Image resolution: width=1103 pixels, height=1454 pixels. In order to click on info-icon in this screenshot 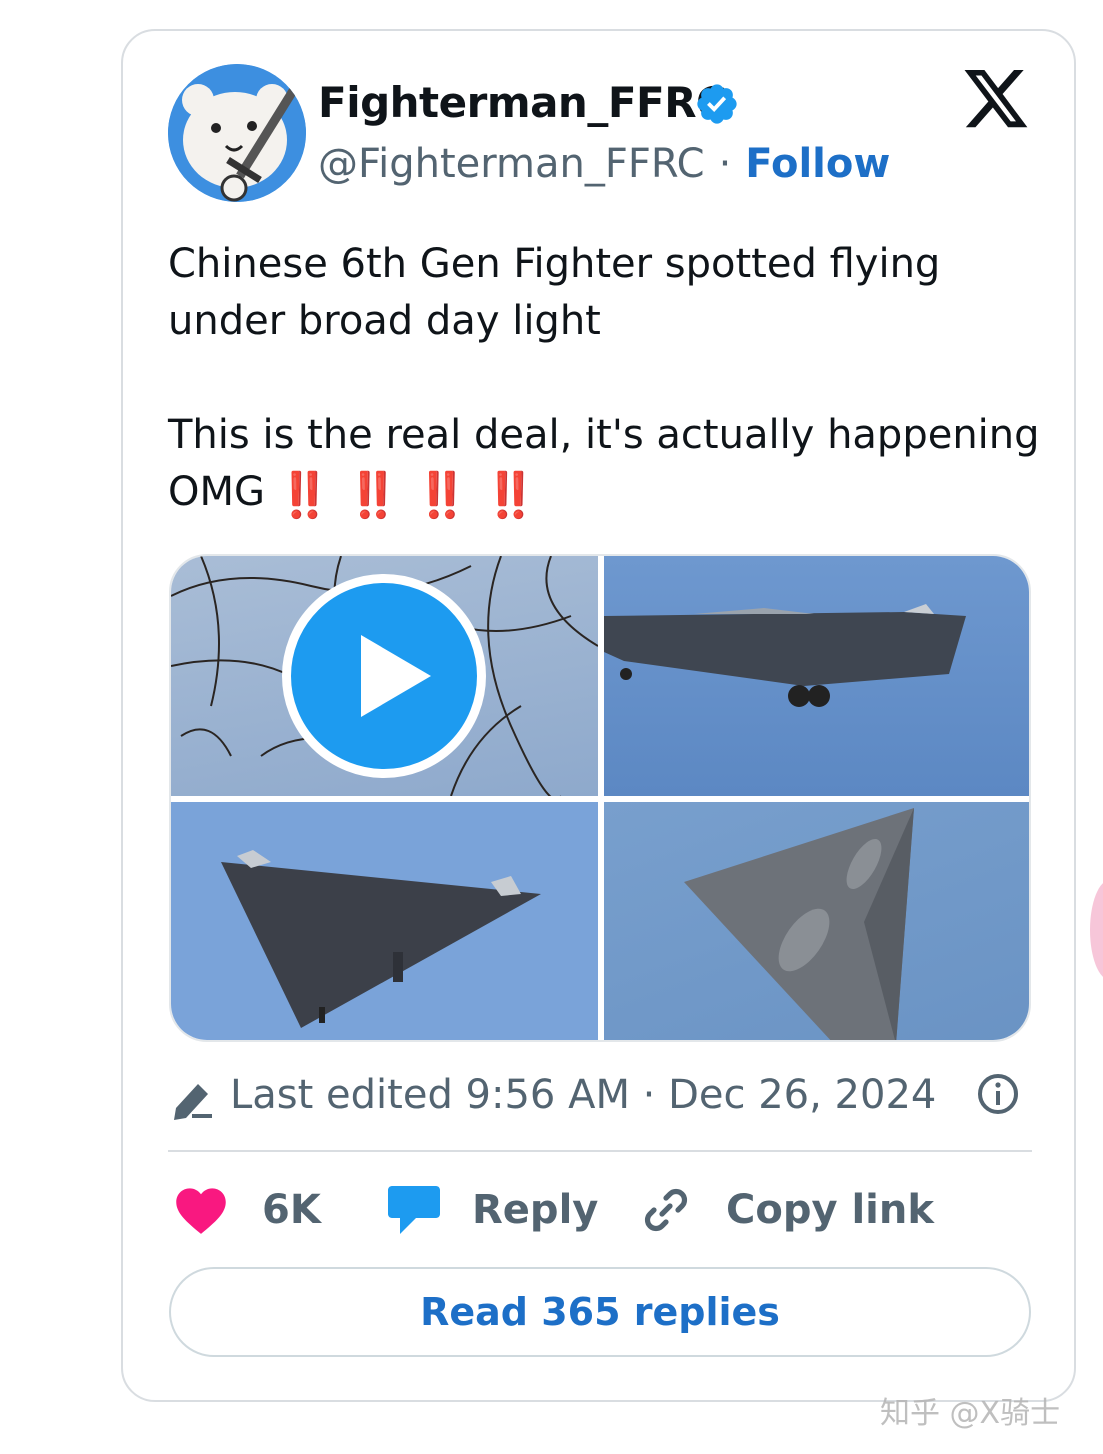, I will do `click(998, 1094)`.